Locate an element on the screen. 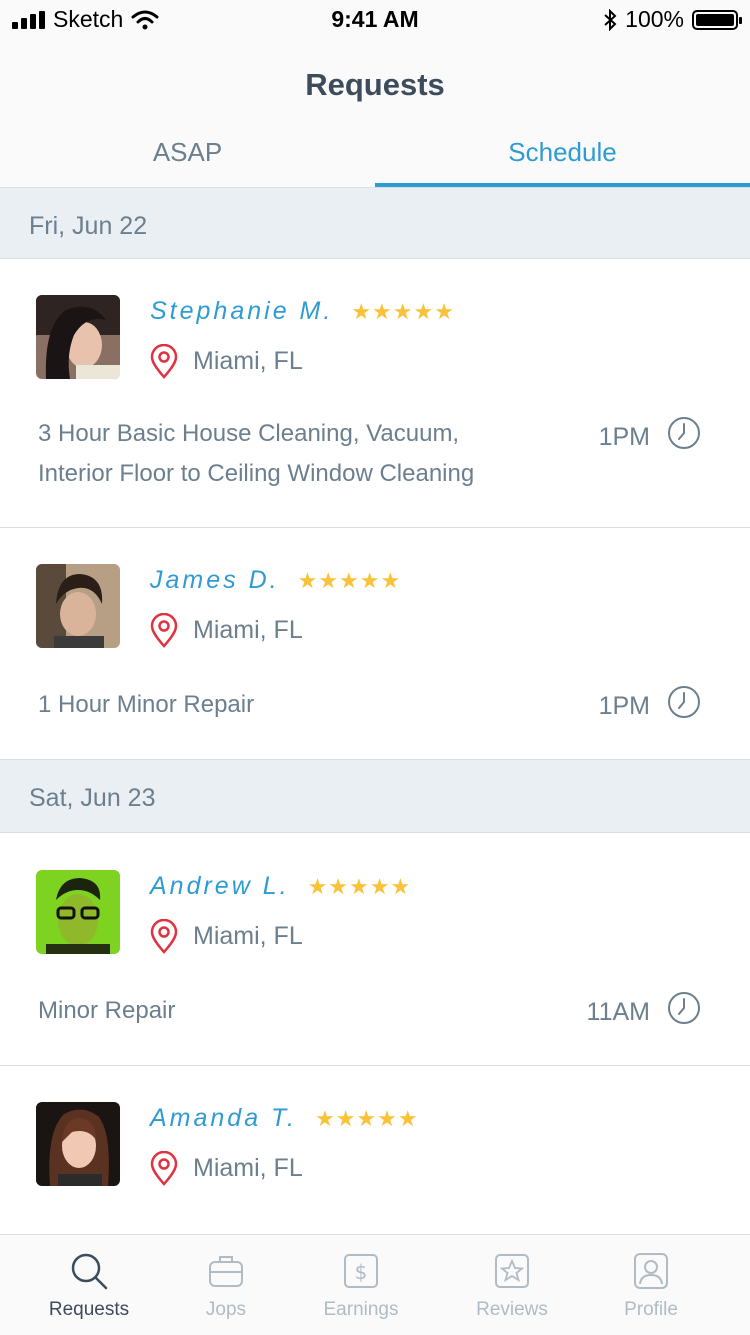  date-label: Fri, Jun 22 is located at coordinates (88, 226).